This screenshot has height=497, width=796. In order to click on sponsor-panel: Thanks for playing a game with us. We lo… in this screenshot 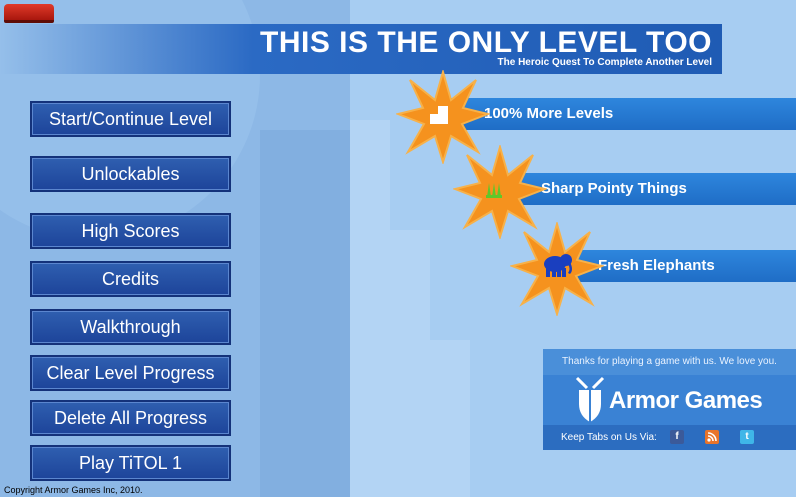, I will do `click(669, 399)`.